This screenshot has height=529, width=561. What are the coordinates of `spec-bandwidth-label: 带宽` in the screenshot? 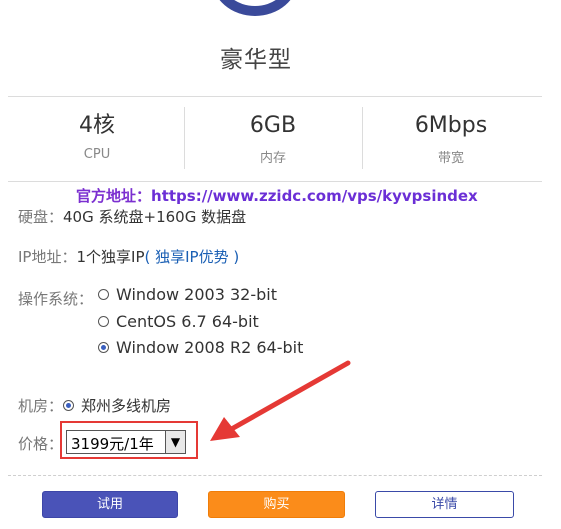 It's located at (450, 158).